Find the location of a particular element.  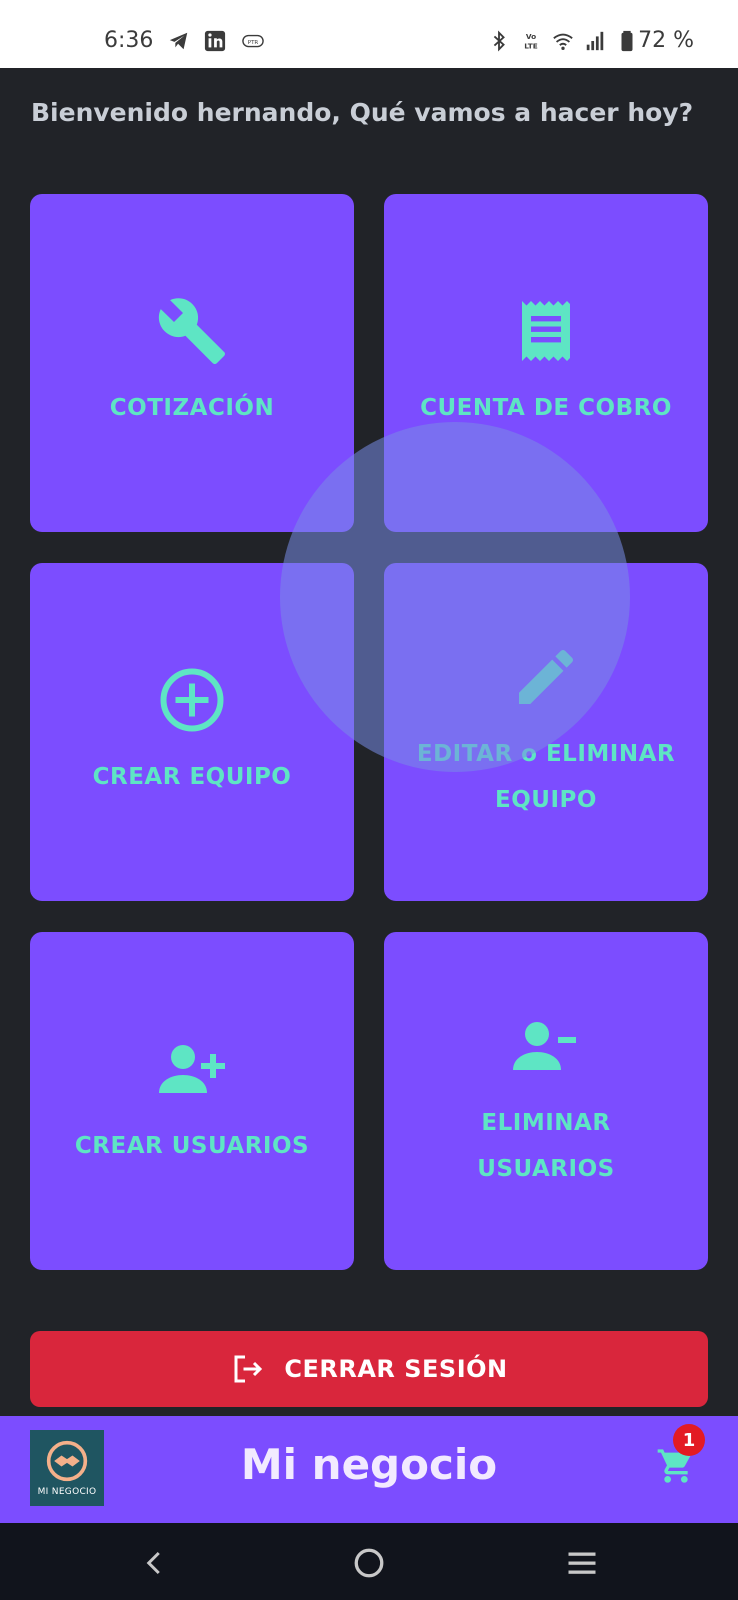

menu-lines-icon is located at coordinates (582, 1563).